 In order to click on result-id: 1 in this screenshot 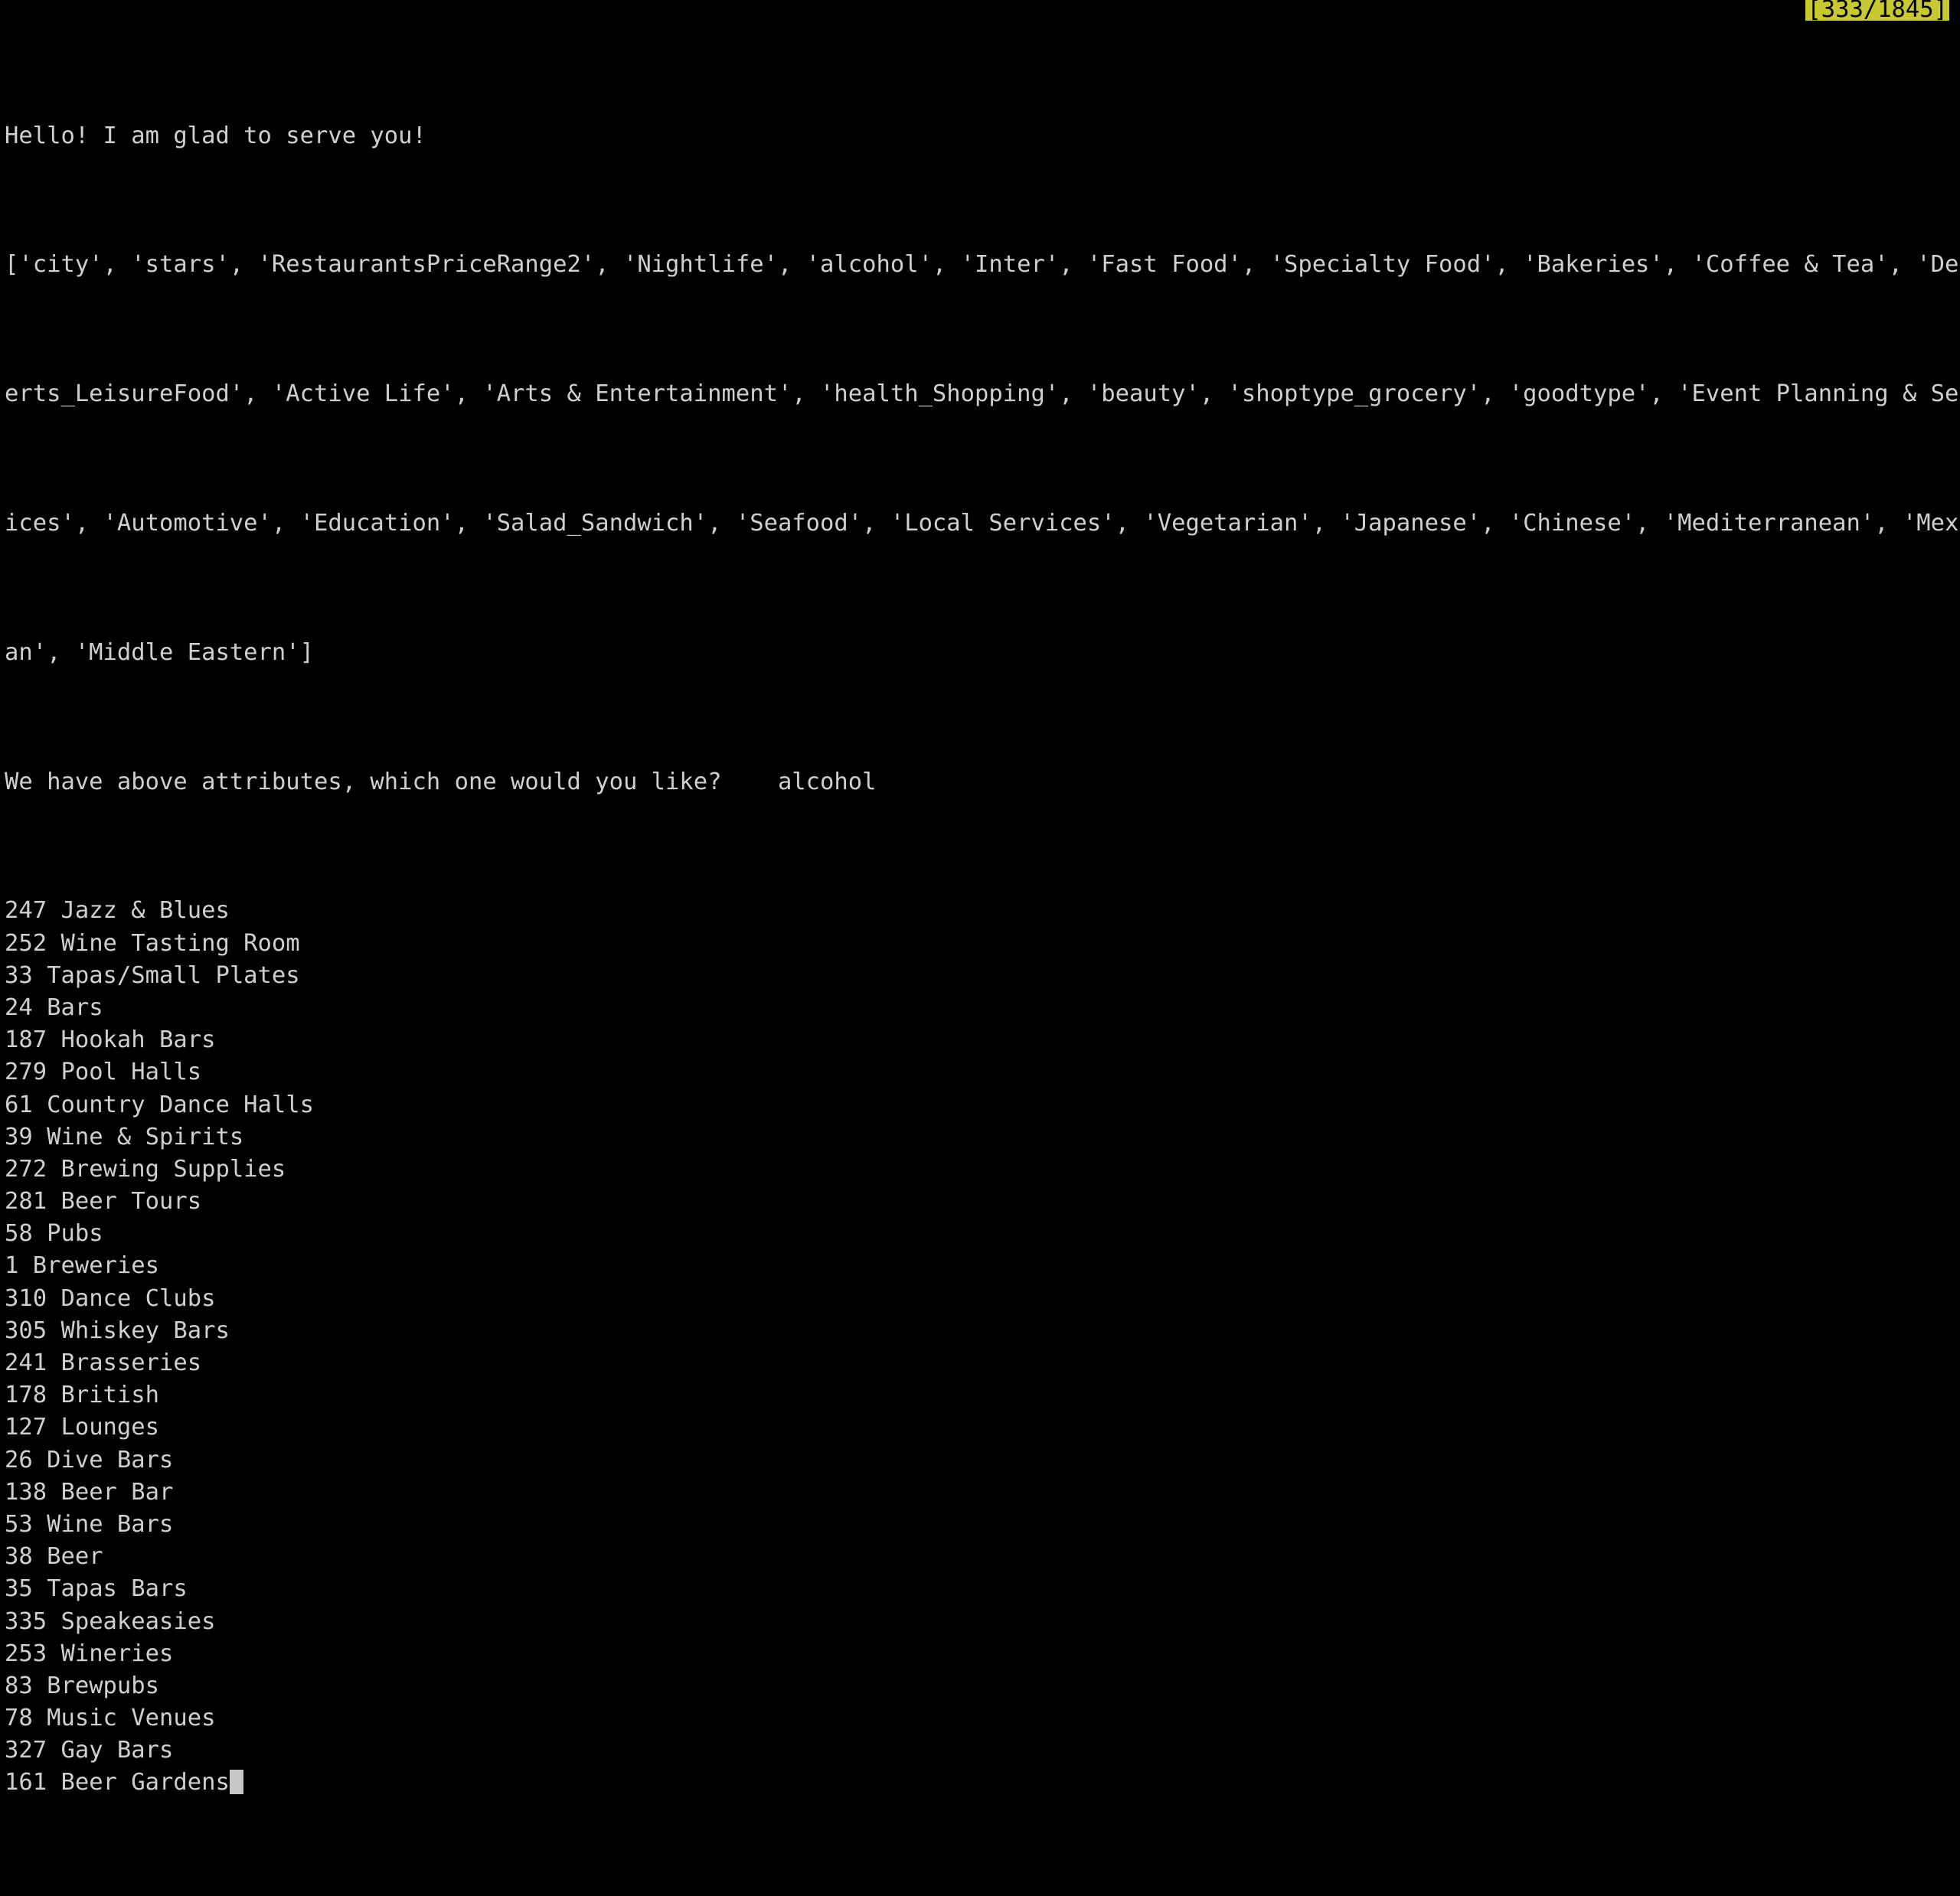, I will do `click(12, 1266)`.